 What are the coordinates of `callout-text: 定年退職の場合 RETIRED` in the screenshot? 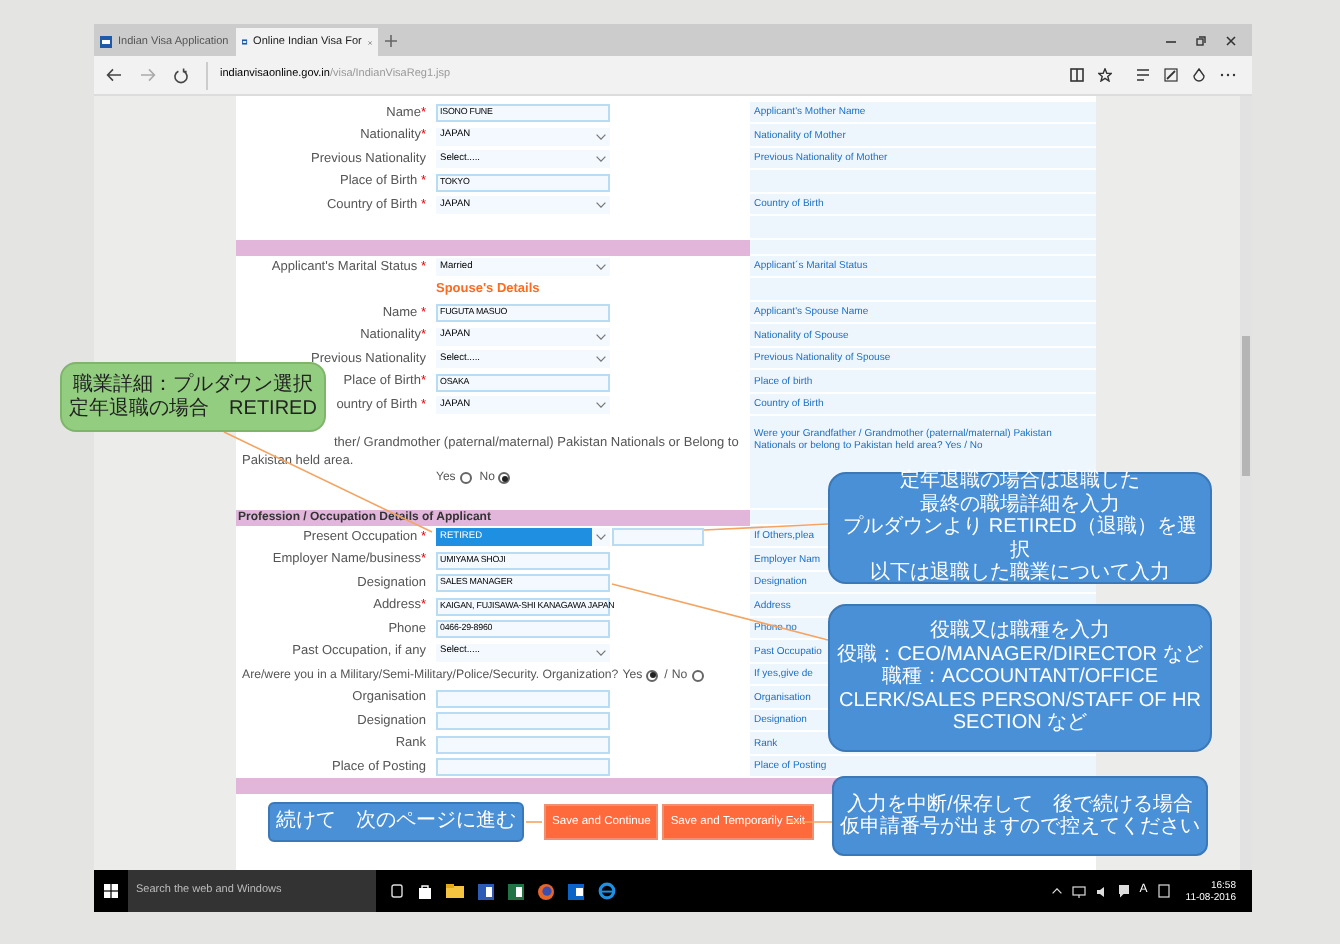 It's located at (193, 408).